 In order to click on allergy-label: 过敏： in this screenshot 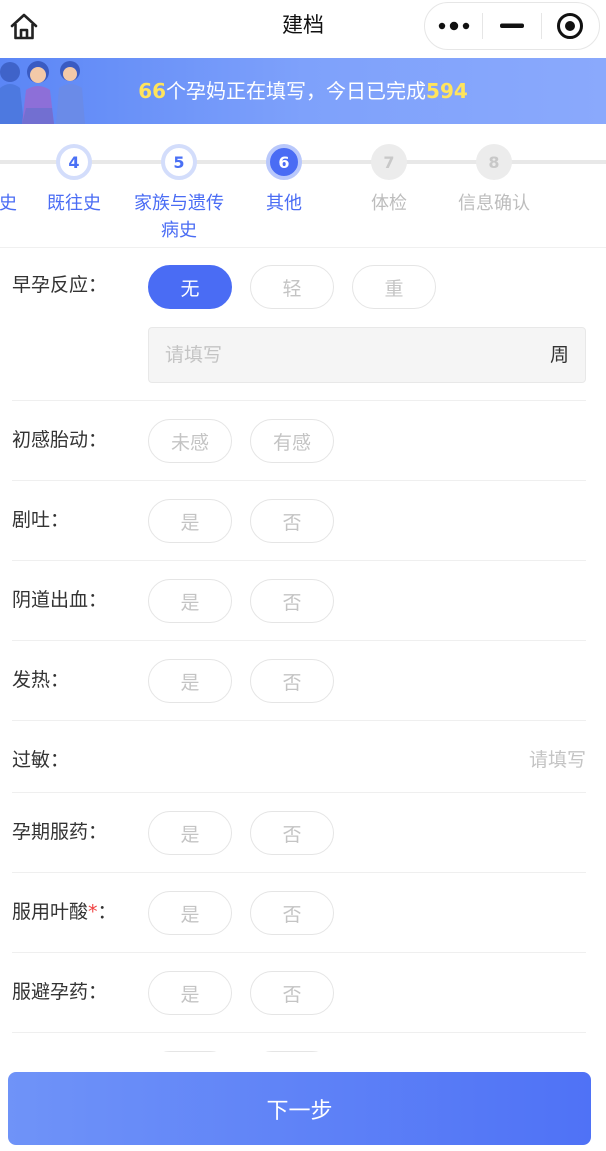, I will do `click(41, 760)`.